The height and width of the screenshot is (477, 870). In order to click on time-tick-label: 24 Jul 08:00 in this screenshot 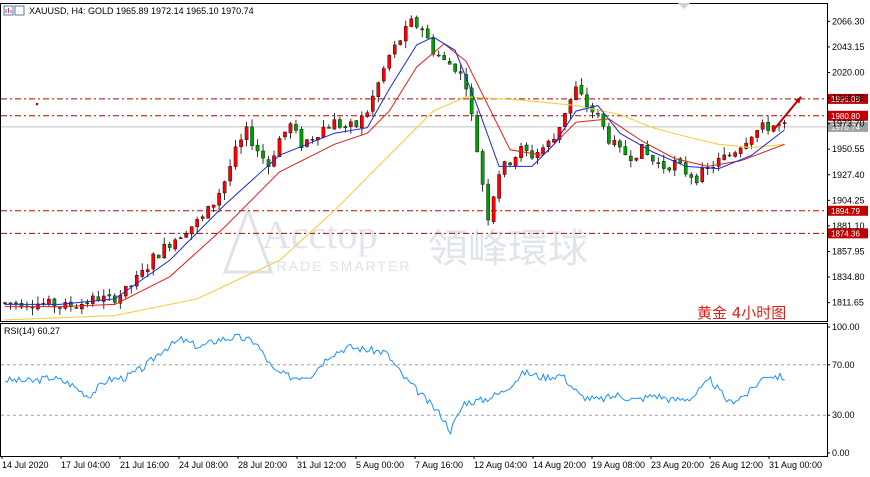, I will do `click(203, 465)`.